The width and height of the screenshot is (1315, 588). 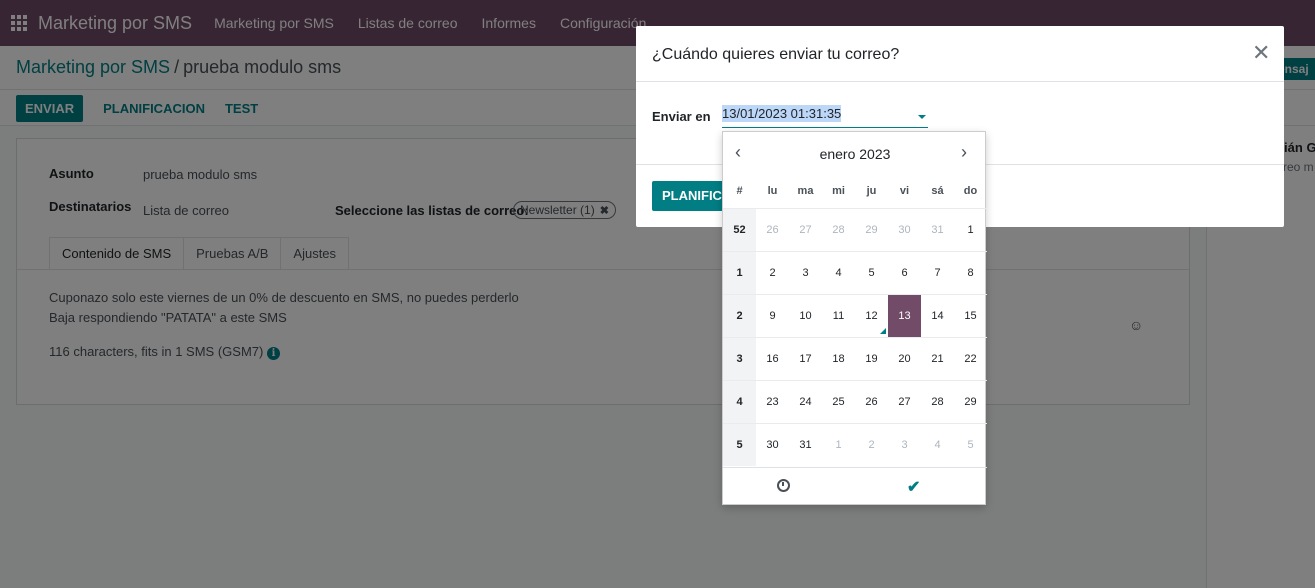 What do you see at coordinates (970, 190) in the screenshot?
I see `weekday-header: do` at bounding box center [970, 190].